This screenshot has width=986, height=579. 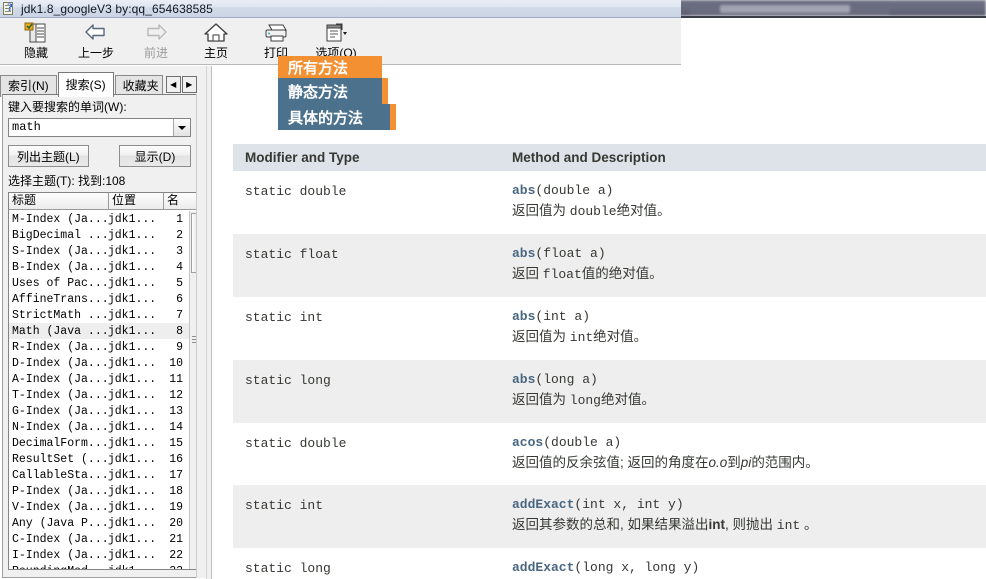 I want to click on results-cell-rank: 9, so click(x=179, y=347).